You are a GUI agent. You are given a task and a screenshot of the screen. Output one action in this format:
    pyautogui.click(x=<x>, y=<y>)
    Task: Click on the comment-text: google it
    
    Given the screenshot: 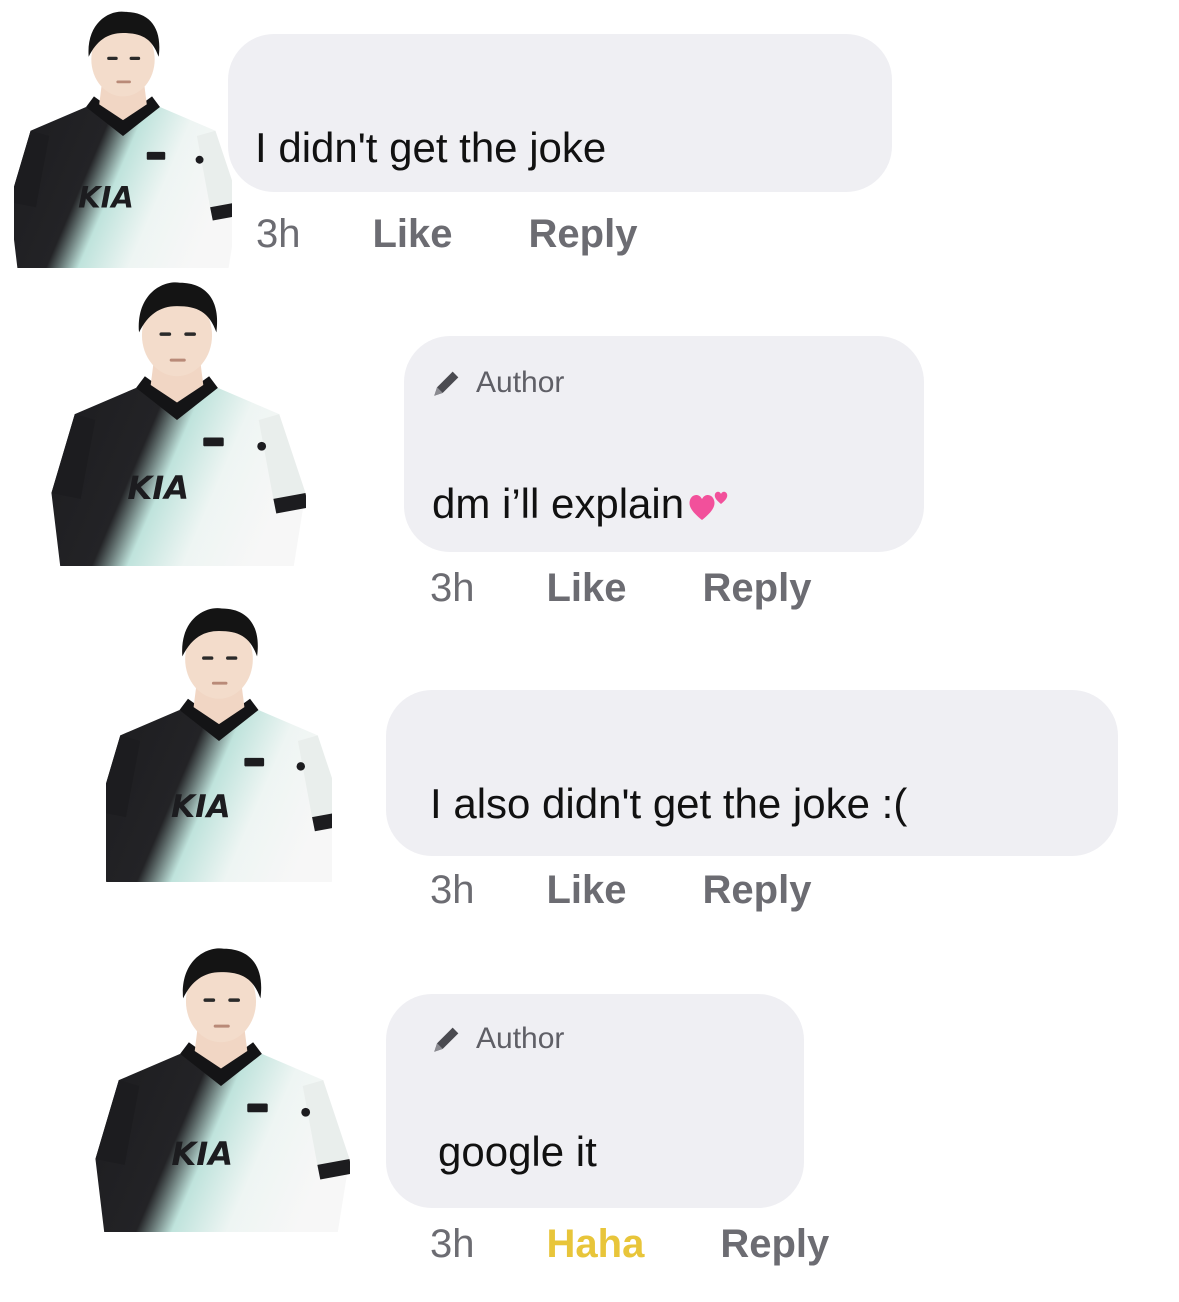 What is the action you would take?
    pyautogui.click(x=517, y=1151)
    